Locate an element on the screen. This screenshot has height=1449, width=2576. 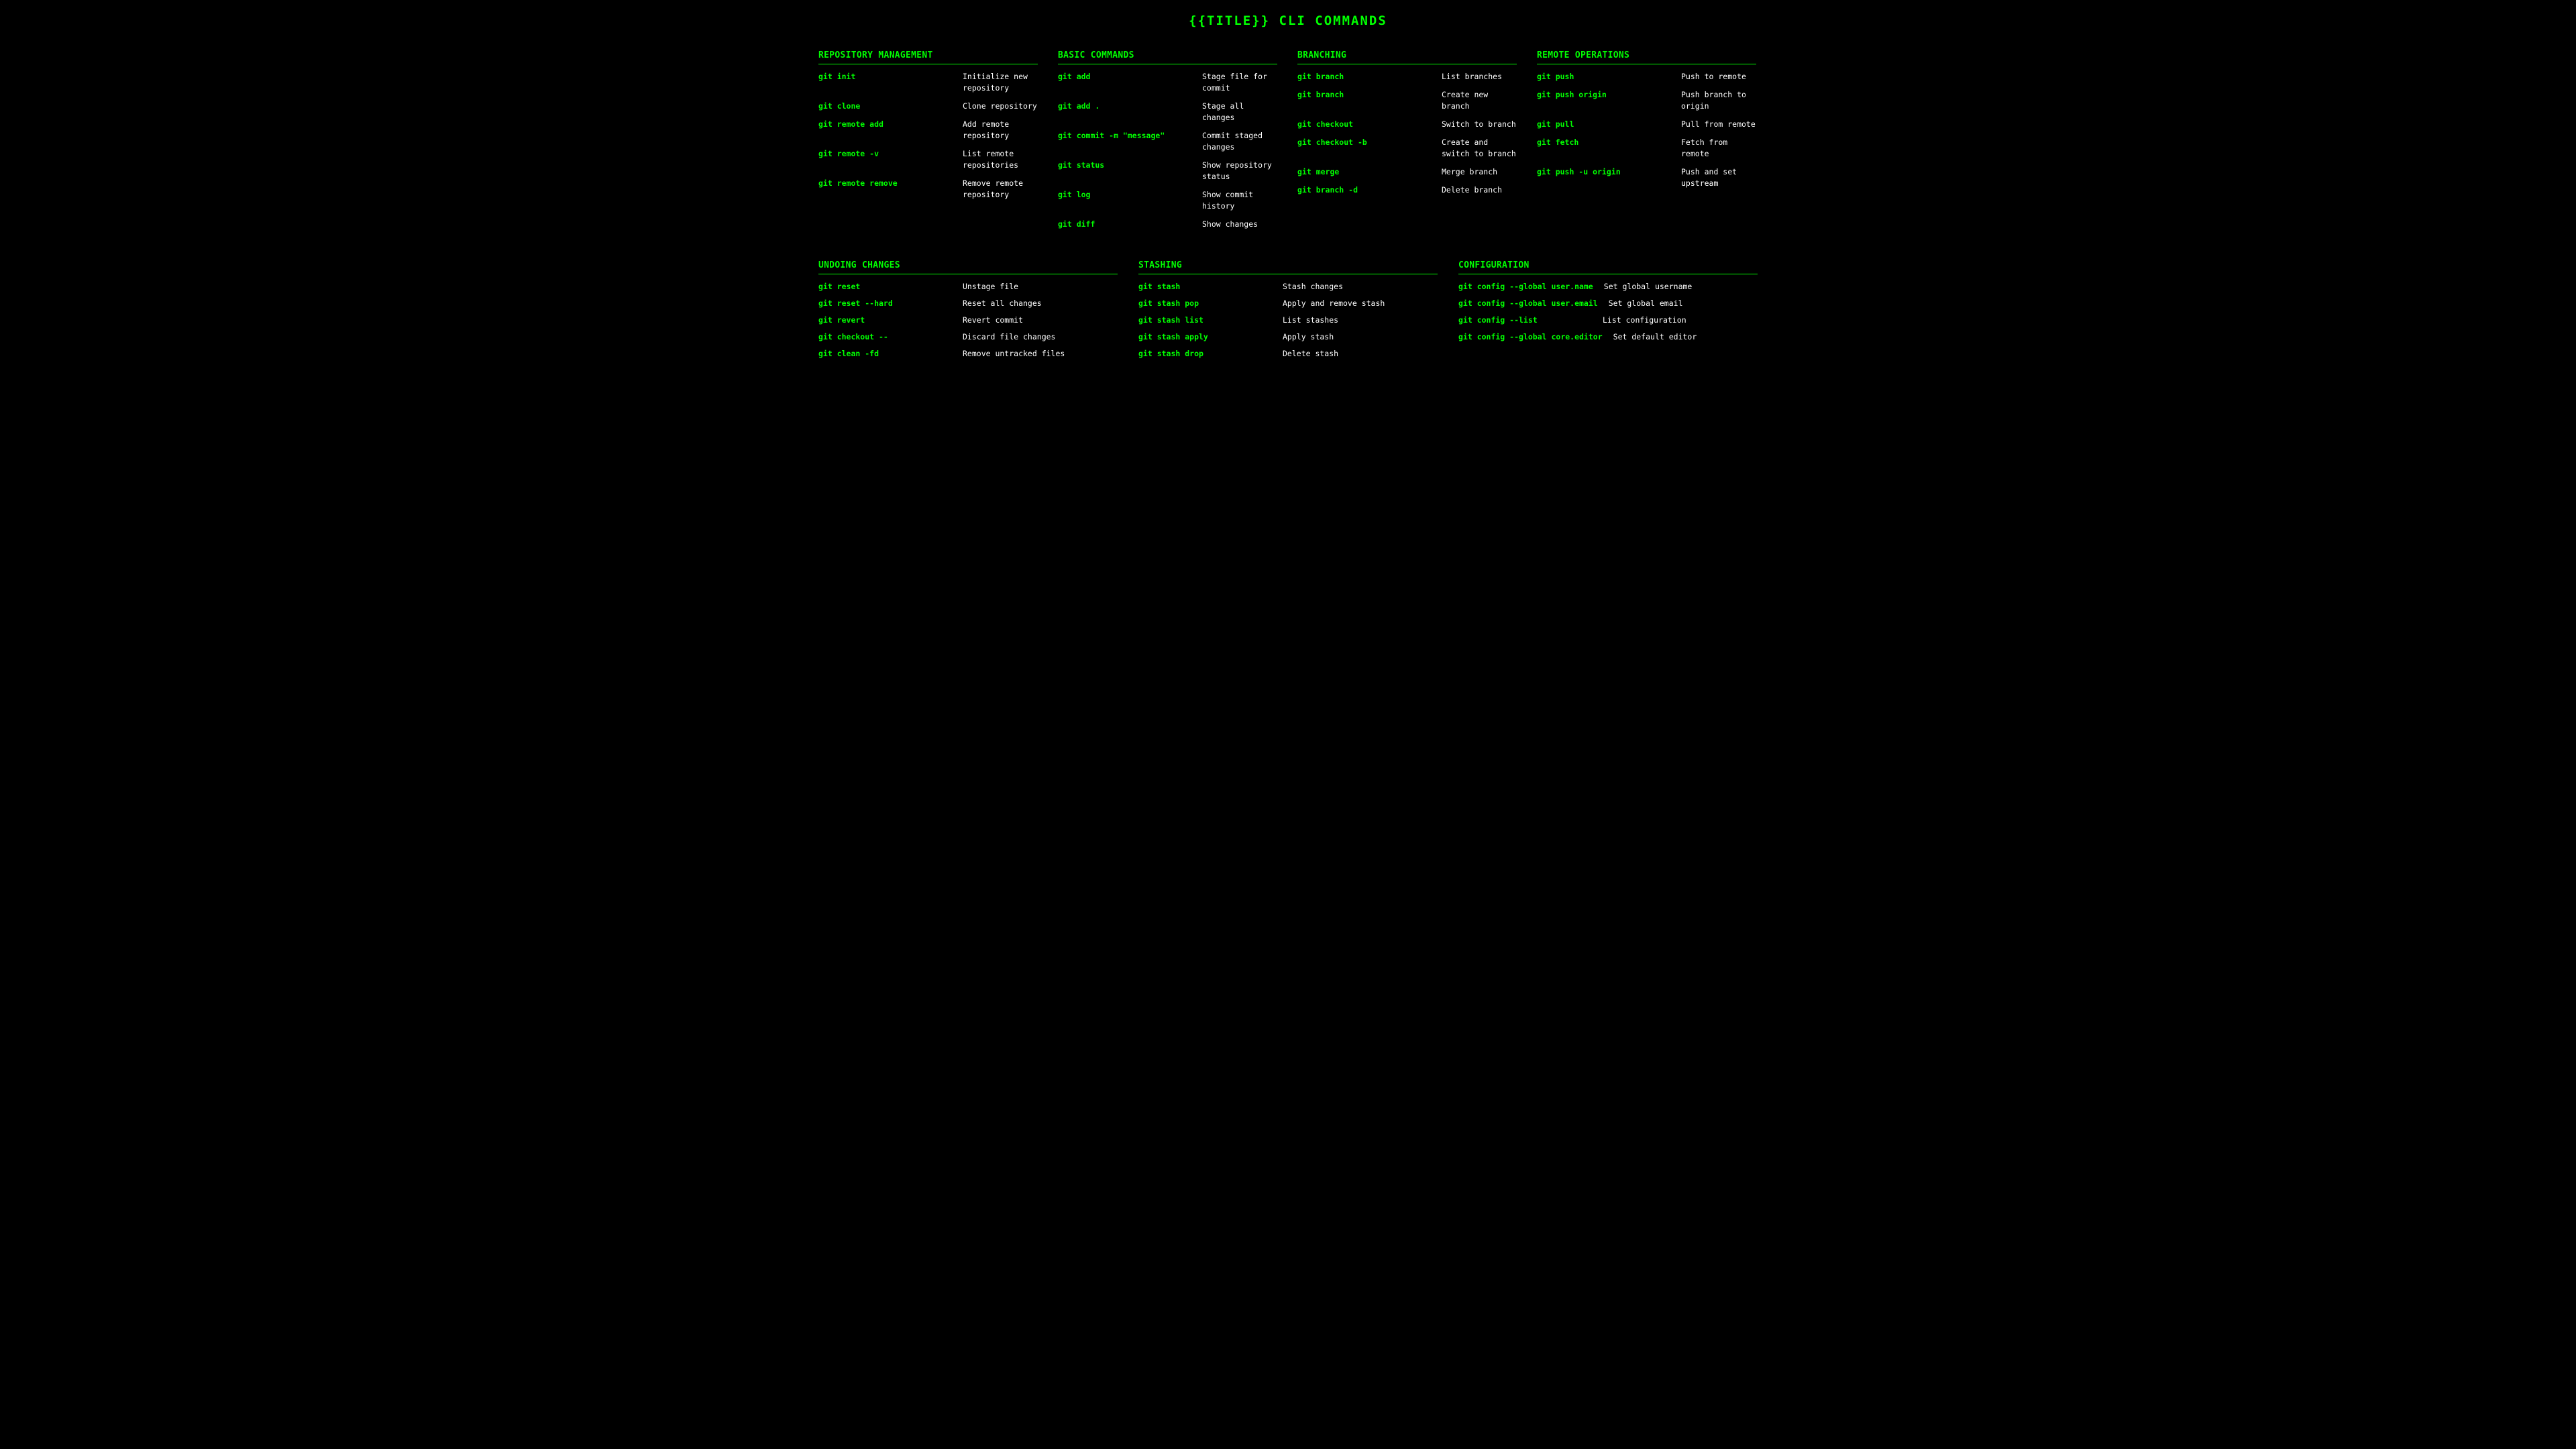
command-description: Commit staged changes is located at coordinates (1232, 141).